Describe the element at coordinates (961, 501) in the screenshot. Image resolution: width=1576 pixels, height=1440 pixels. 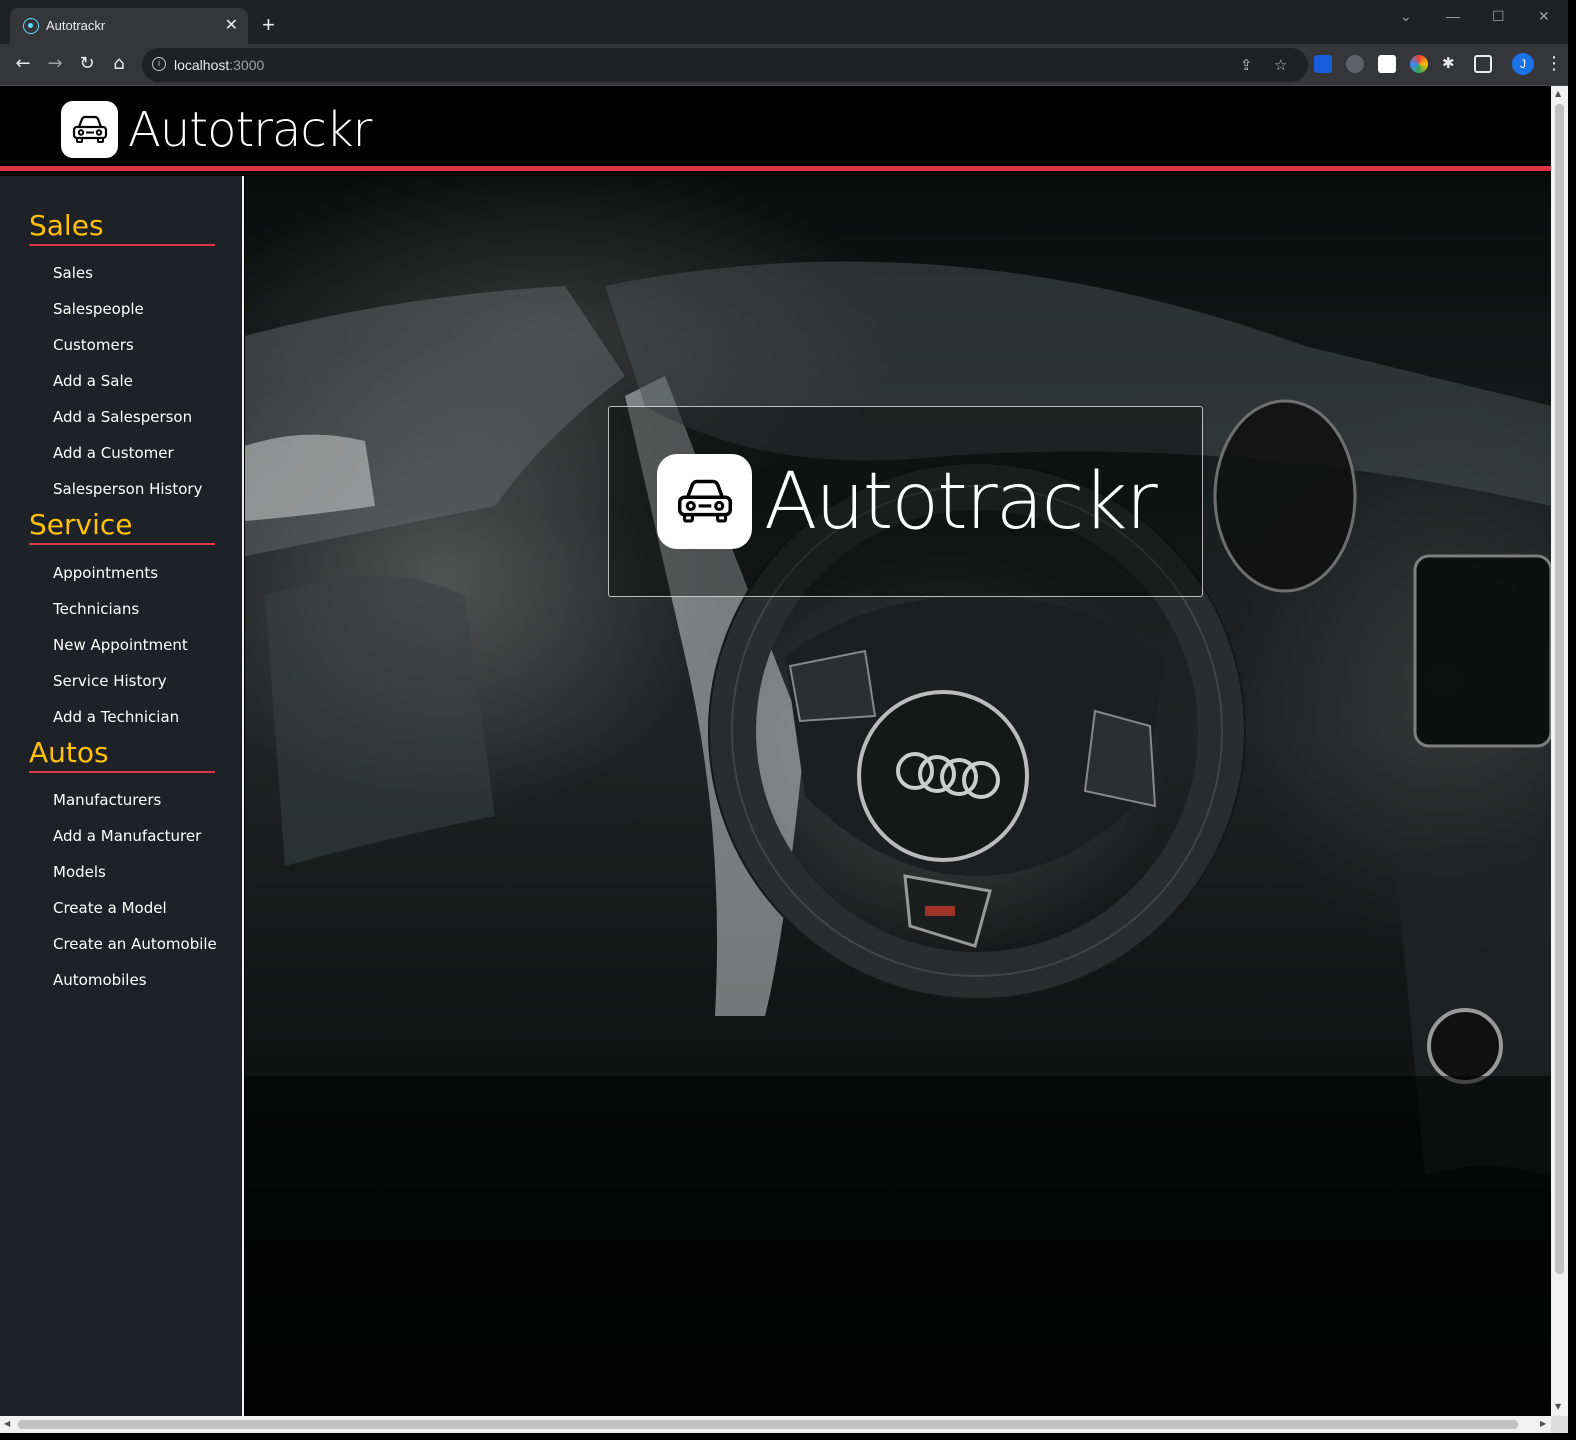
I see `hero-title: Autotrackr` at that location.